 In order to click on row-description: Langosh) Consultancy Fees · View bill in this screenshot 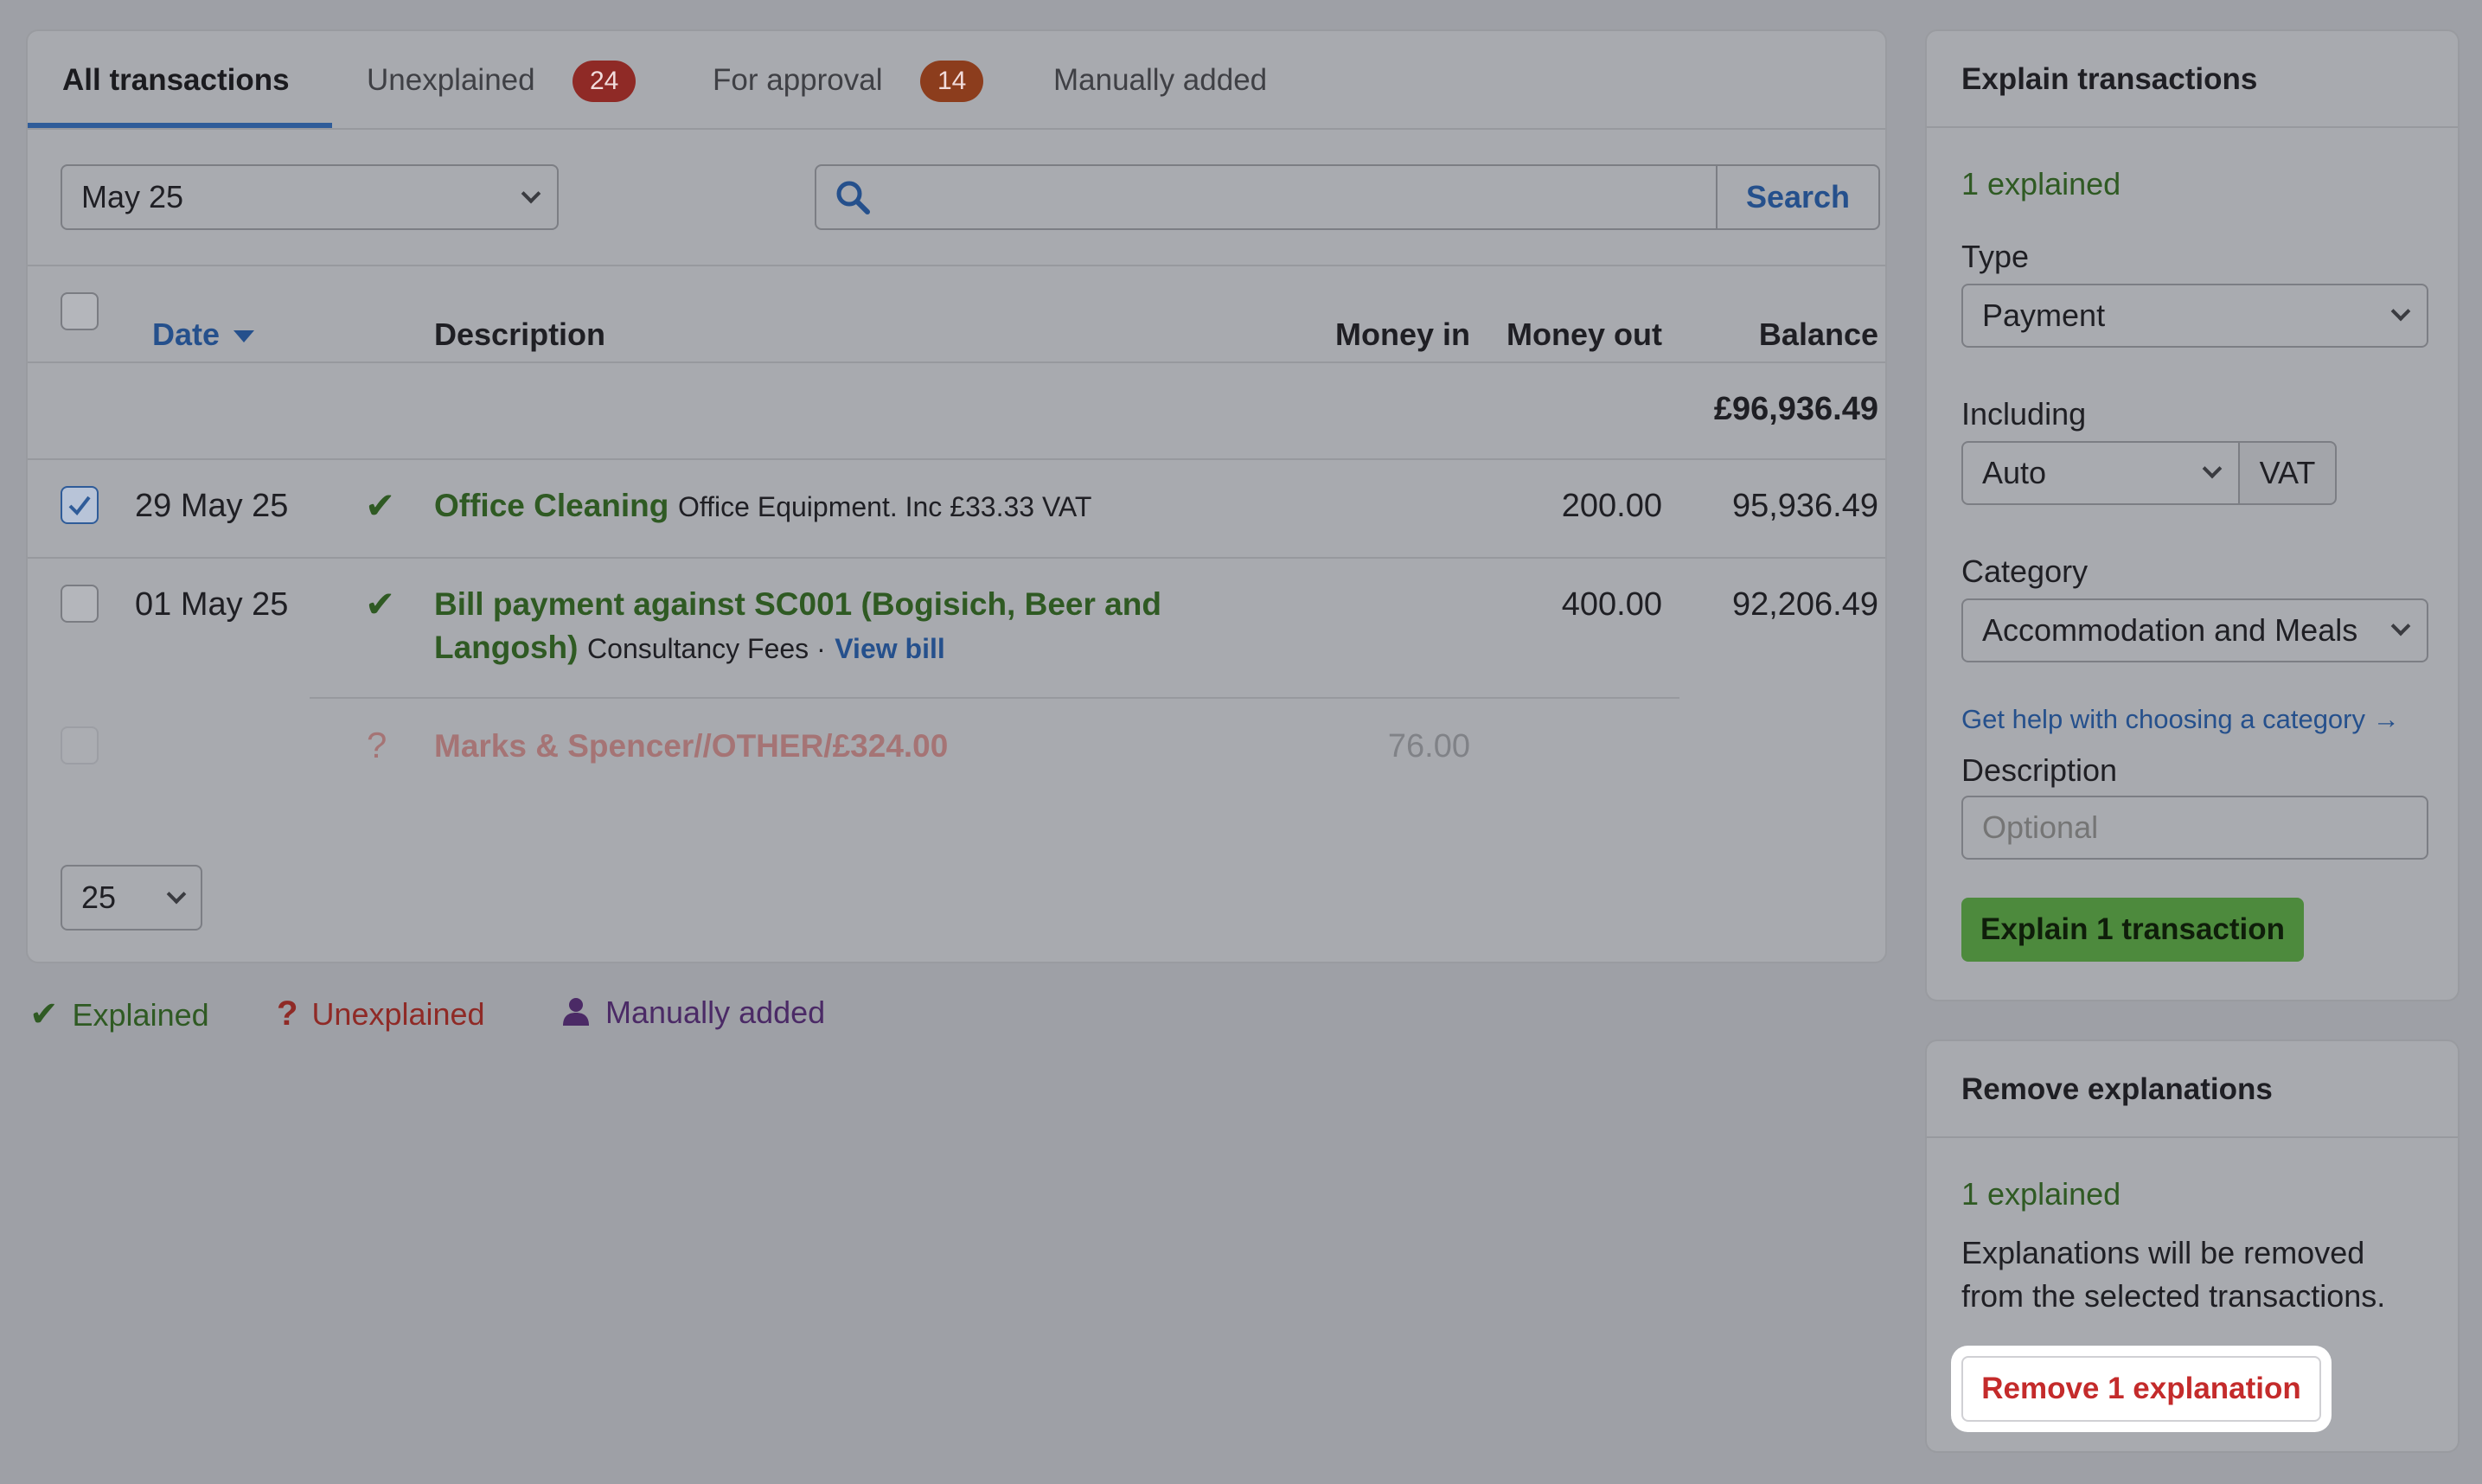, I will do `click(689, 648)`.